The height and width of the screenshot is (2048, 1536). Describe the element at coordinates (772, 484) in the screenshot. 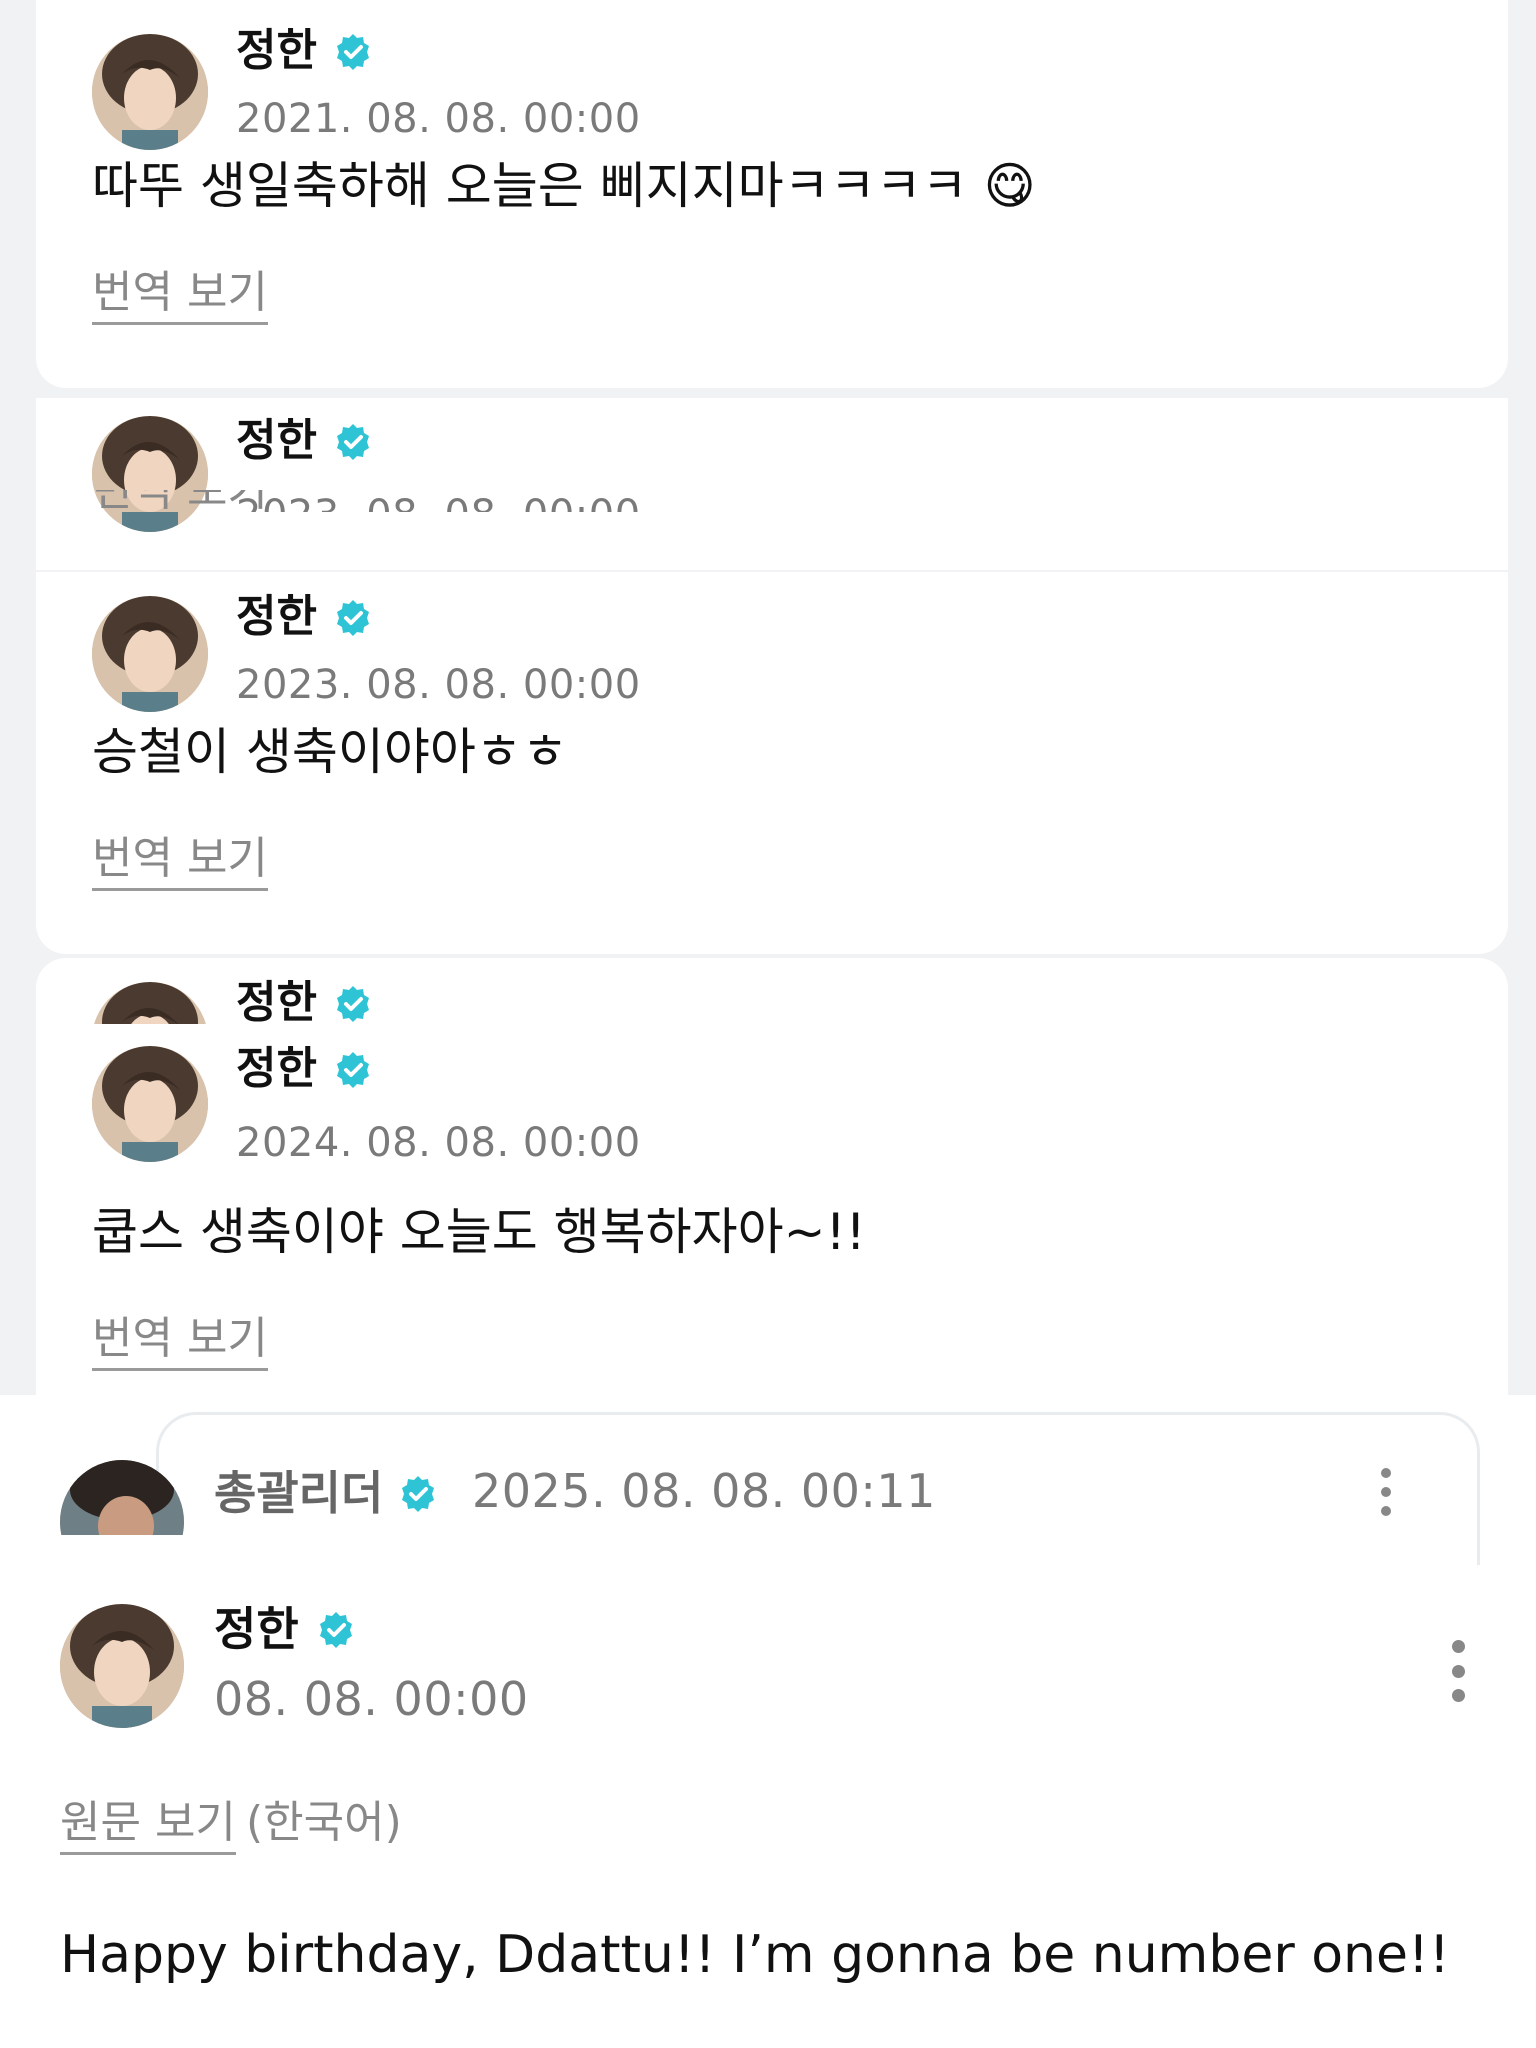

I see `post-card-2023-overlap: 정한 2023. 08. 08. 00:00 번역 보기` at that location.